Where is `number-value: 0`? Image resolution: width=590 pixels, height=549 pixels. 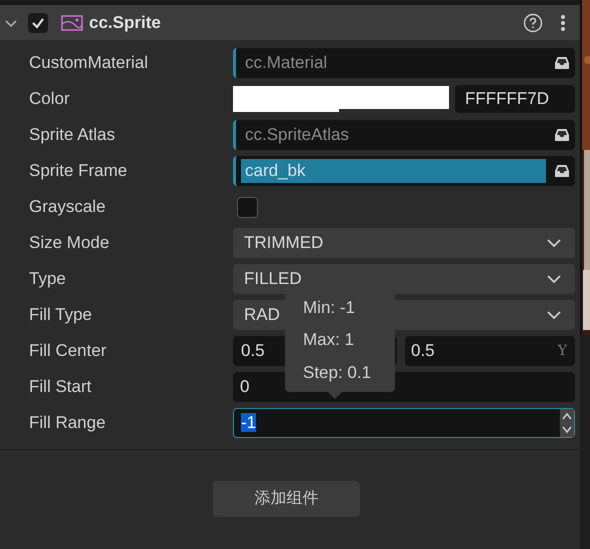 number-value: 0 is located at coordinates (245, 387).